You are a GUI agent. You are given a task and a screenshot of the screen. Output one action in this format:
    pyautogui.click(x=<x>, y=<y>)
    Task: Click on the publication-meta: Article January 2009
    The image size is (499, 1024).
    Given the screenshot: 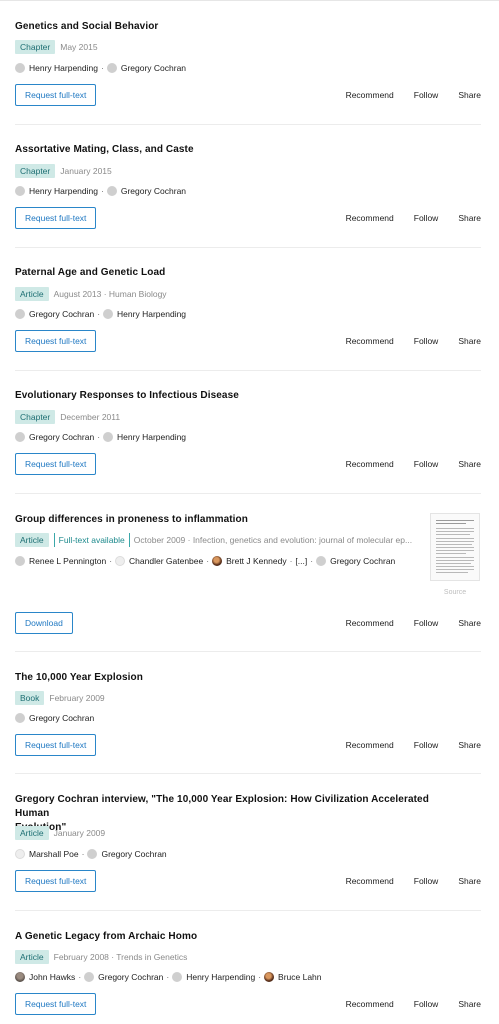 What is the action you would take?
    pyautogui.click(x=60, y=833)
    